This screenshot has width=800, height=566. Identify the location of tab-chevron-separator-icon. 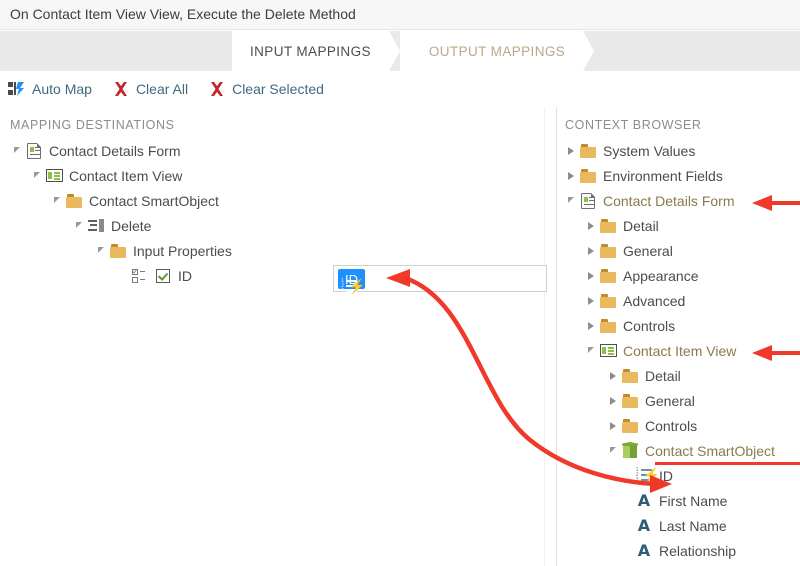
(399, 51).